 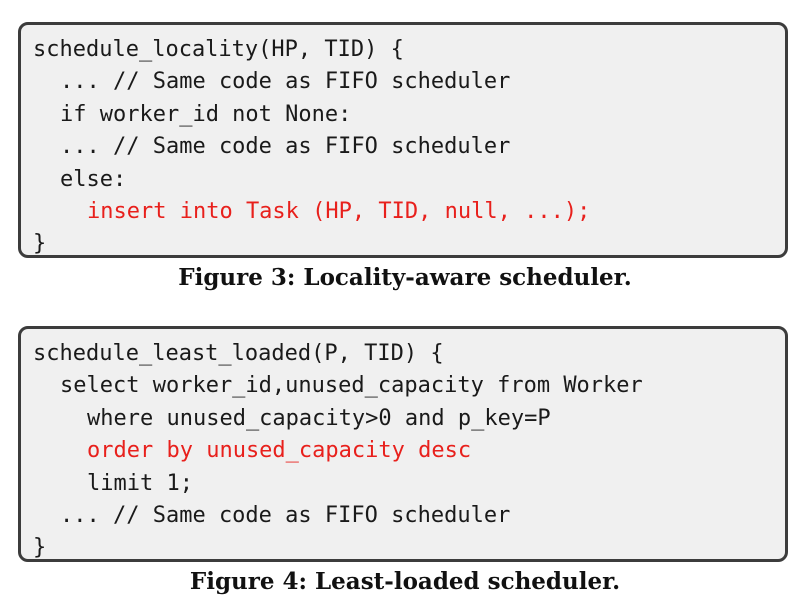 I want to click on figure-caption: Figure 3: Locality-aware scheduler., so click(x=405, y=277).